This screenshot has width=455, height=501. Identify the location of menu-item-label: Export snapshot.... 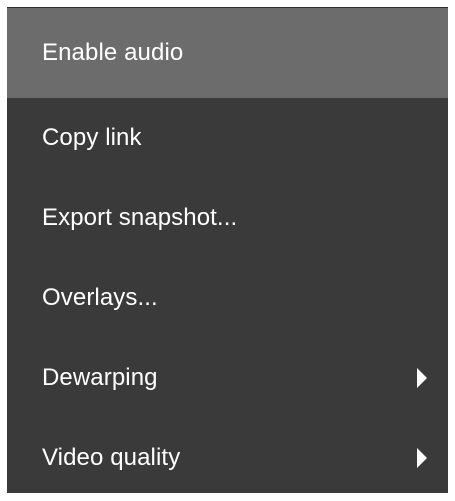
(140, 217).